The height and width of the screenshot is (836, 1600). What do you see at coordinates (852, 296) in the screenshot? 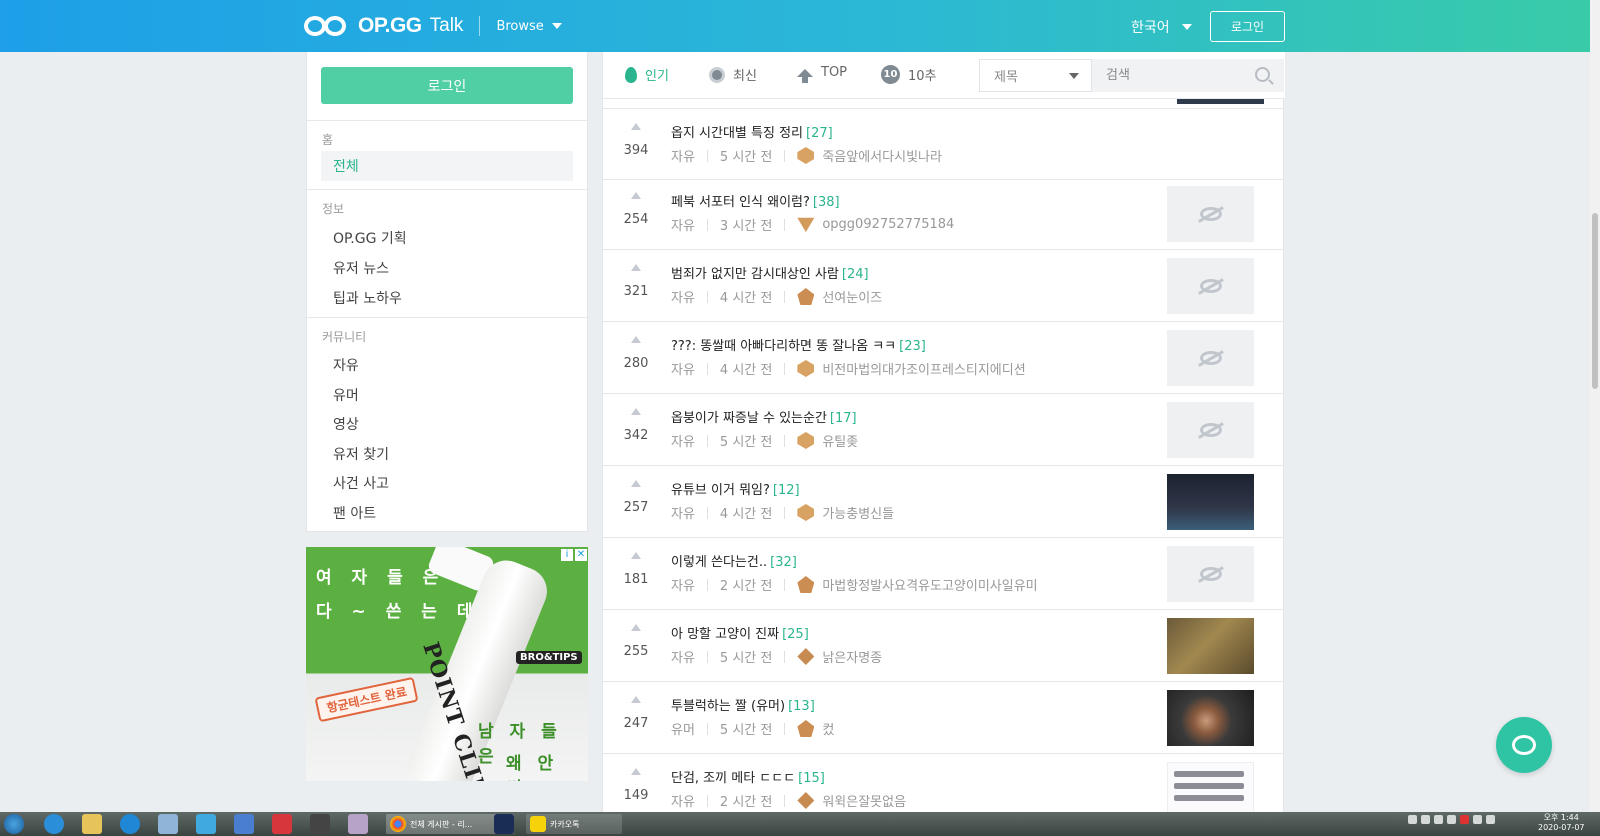
I see `post-author: 선여눈이즈` at bounding box center [852, 296].